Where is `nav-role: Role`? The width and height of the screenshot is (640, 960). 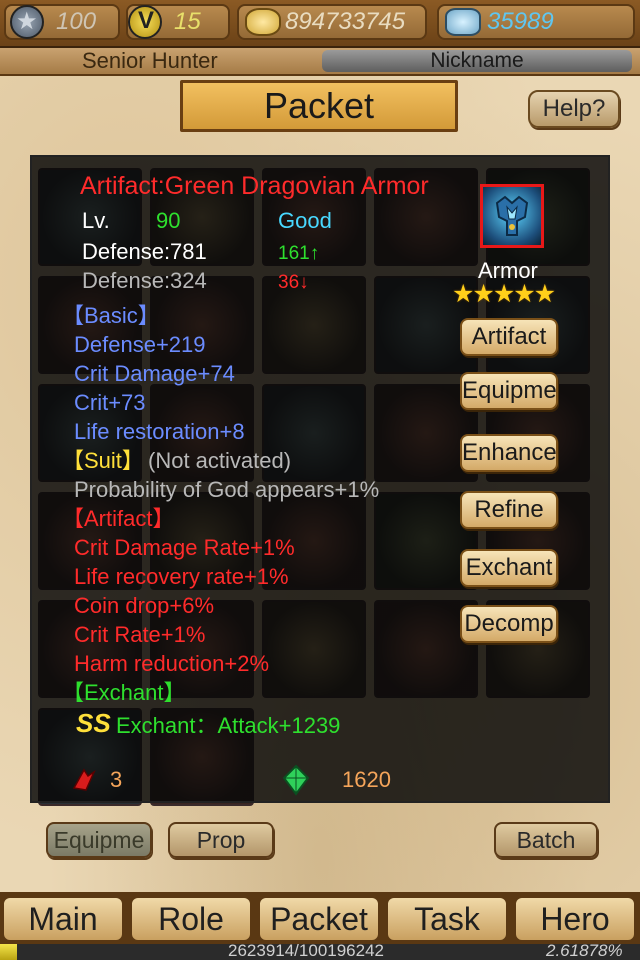
nav-role: Role is located at coordinates (191, 919).